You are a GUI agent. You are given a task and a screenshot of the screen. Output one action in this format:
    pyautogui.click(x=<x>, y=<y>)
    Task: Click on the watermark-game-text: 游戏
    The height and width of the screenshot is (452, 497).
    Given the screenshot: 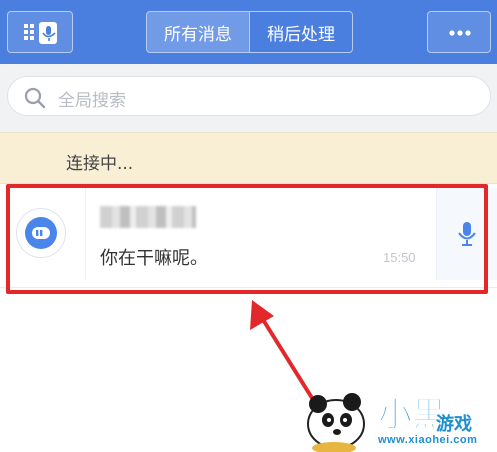 What is the action you would take?
    pyautogui.click(x=454, y=424)
    